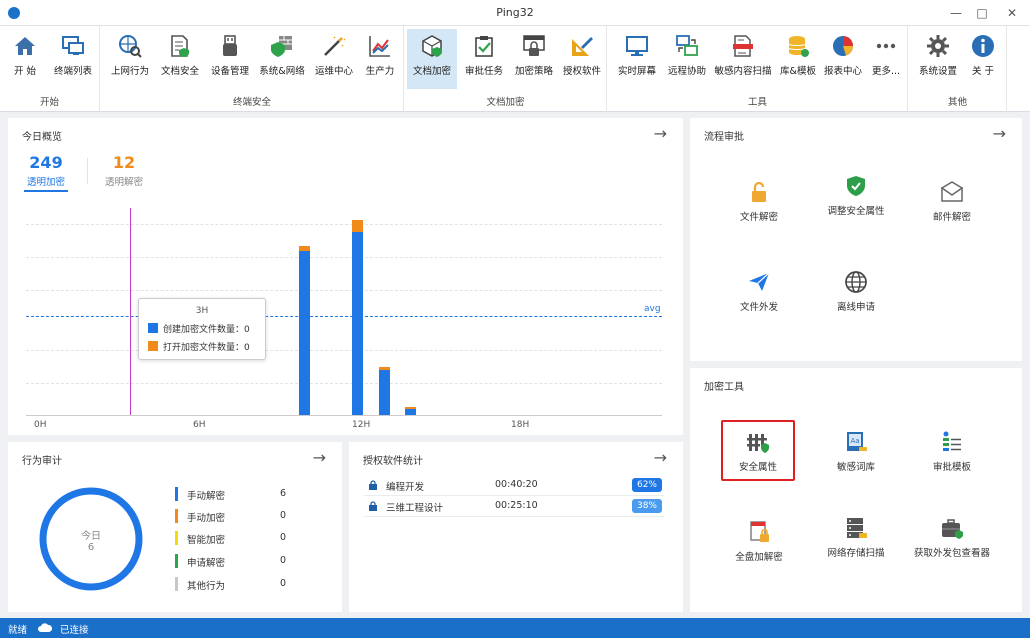 The image size is (1030, 638). I want to click on software-row: 编程开发 00:40:20 62%, so click(514, 486).